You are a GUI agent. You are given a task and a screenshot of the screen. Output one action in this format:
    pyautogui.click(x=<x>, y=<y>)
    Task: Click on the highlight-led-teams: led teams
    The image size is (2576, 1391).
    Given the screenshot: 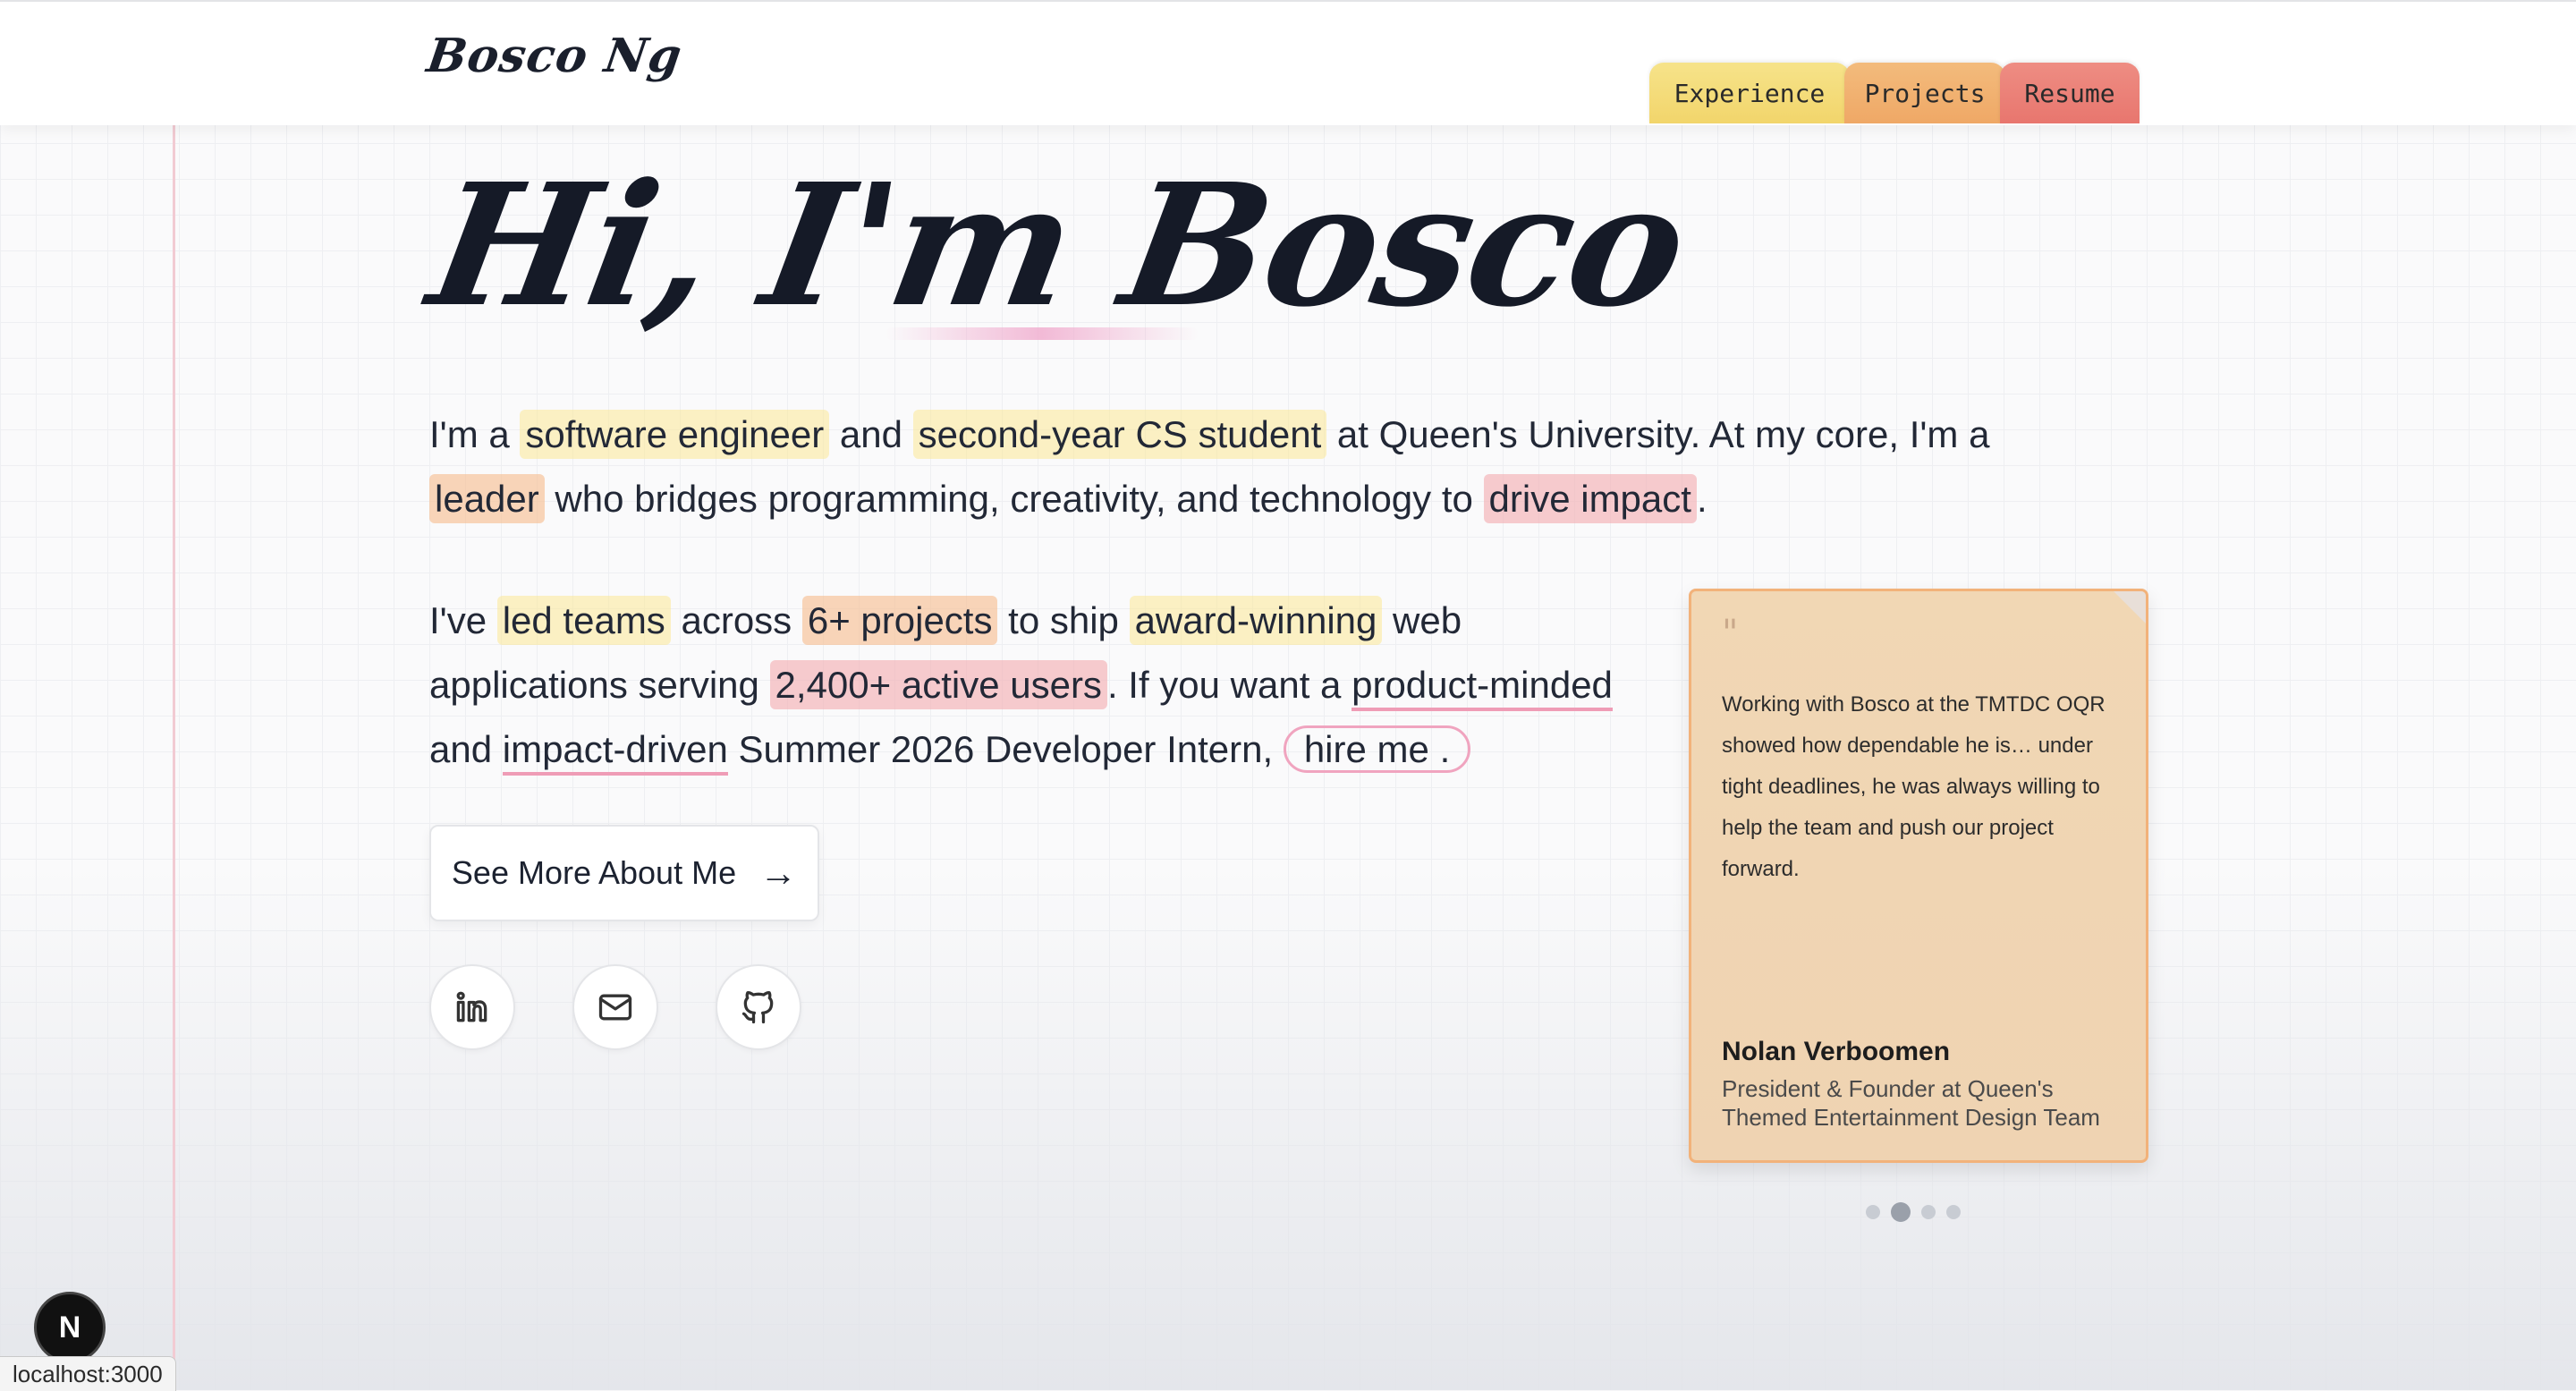 What is the action you would take?
    pyautogui.click(x=583, y=620)
    